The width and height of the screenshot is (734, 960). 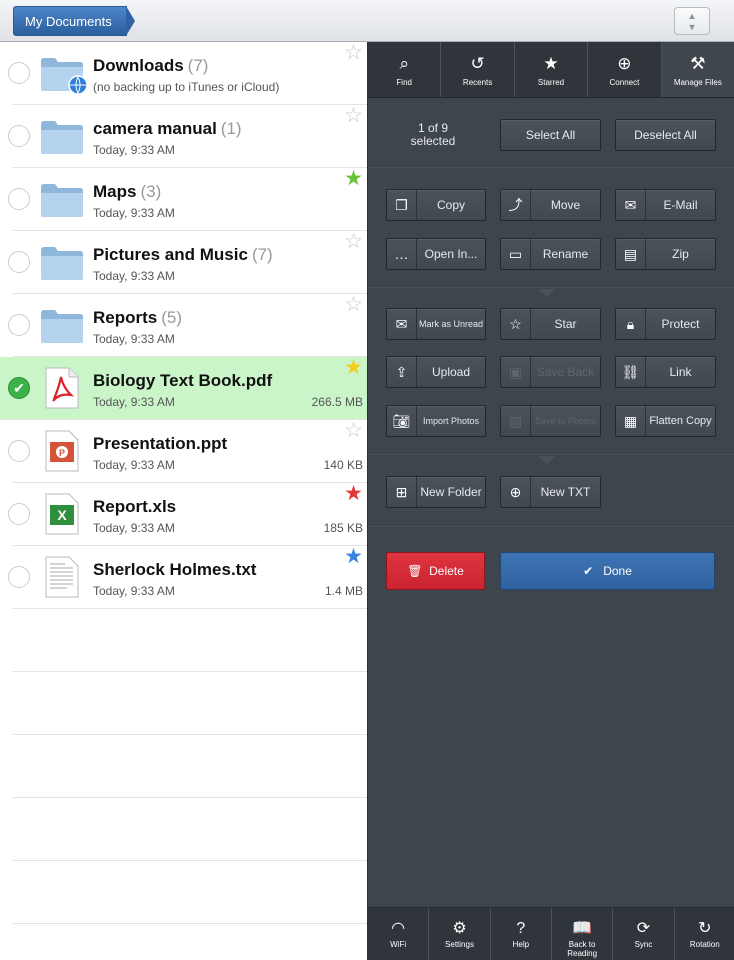 What do you see at coordinates (550, 205) in the screenshot?
I see `move-button: ⤴ Move` at bounding box center [550, 205].